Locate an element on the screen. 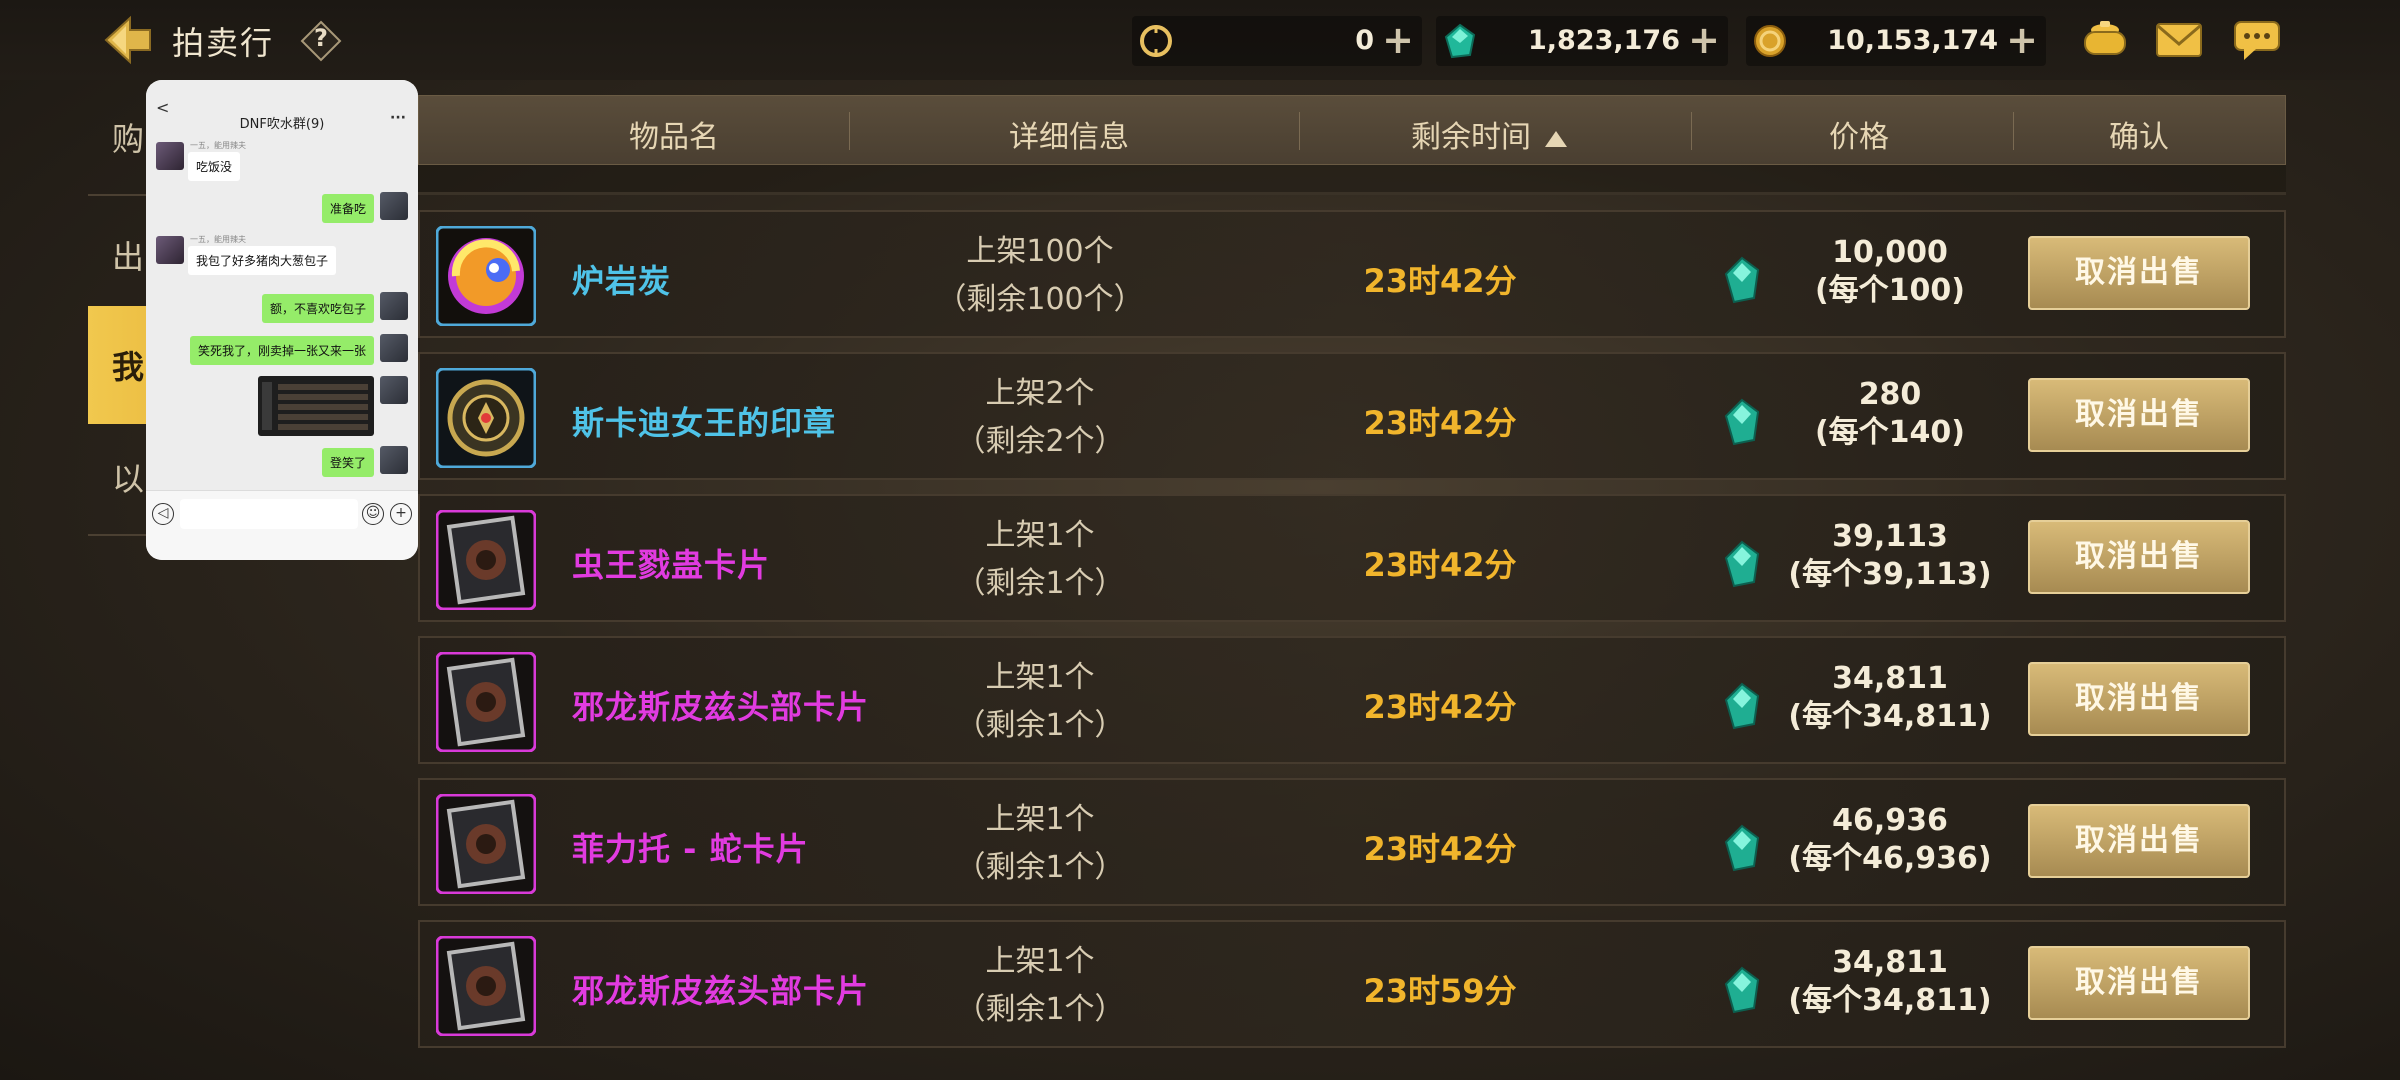  item-detail: 上架100个 （剩余100个） is located at coordinates (1040, 276).